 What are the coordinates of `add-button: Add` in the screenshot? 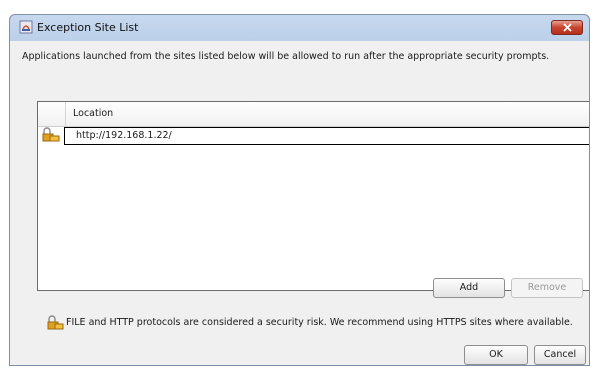 It's located at (469, 288).